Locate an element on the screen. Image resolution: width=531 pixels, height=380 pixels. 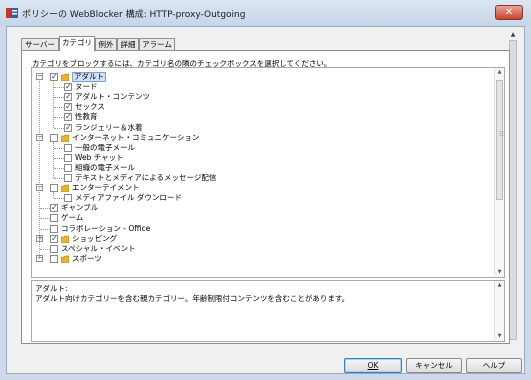
tree-scroll-thumb: — — — is located at coordinates (500, 140).